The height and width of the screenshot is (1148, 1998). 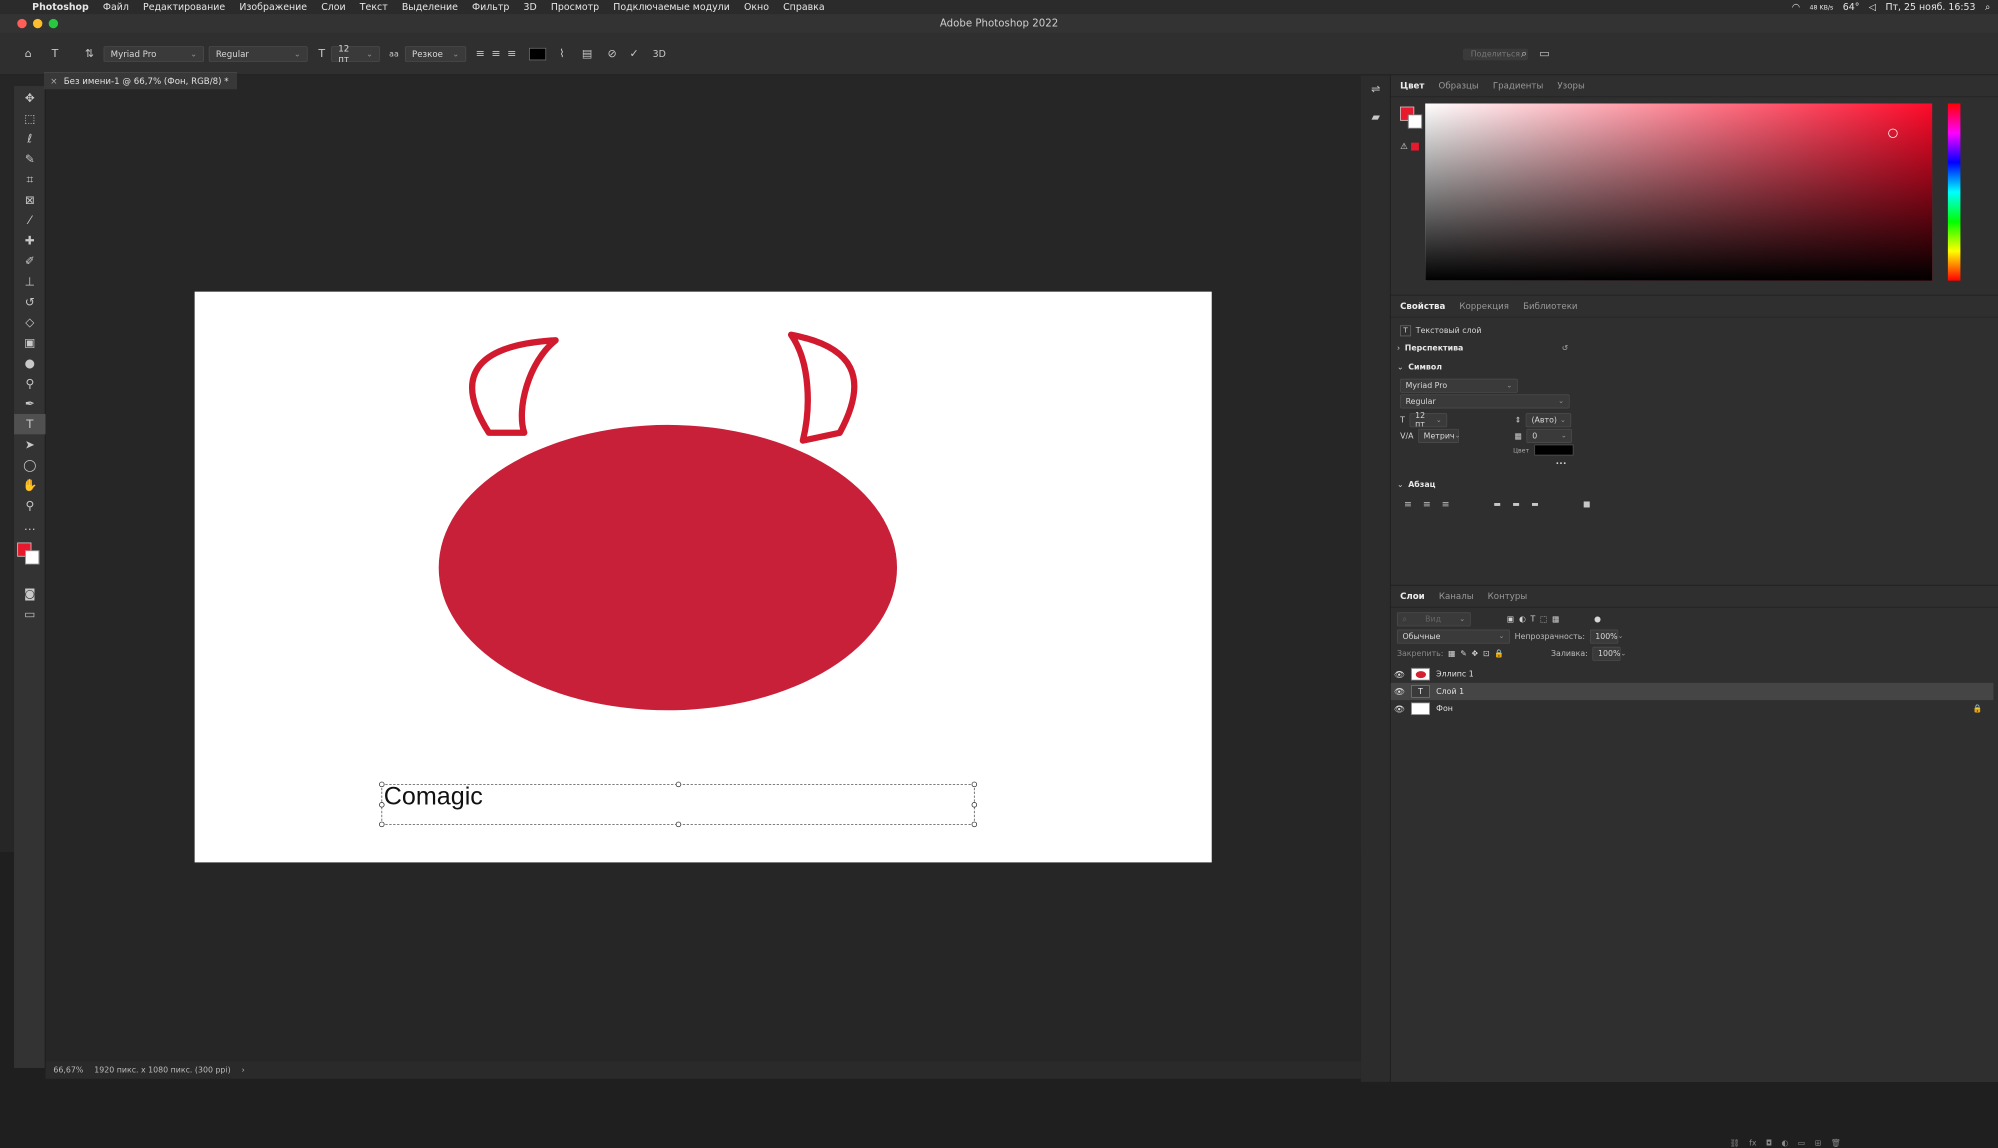 What do you see at coordinates (490, 7) in the screenshot?
I see `menu-filter: Фильтр` at bounding box center [490, 7].